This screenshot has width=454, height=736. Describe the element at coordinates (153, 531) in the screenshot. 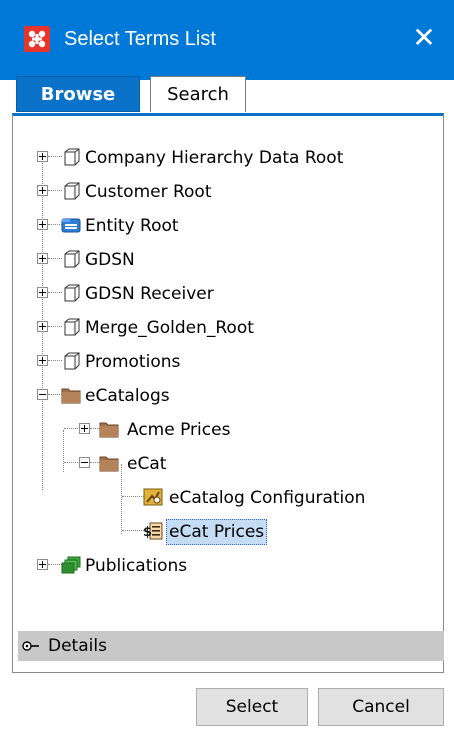

I see `price-list-icon: $` at that location.